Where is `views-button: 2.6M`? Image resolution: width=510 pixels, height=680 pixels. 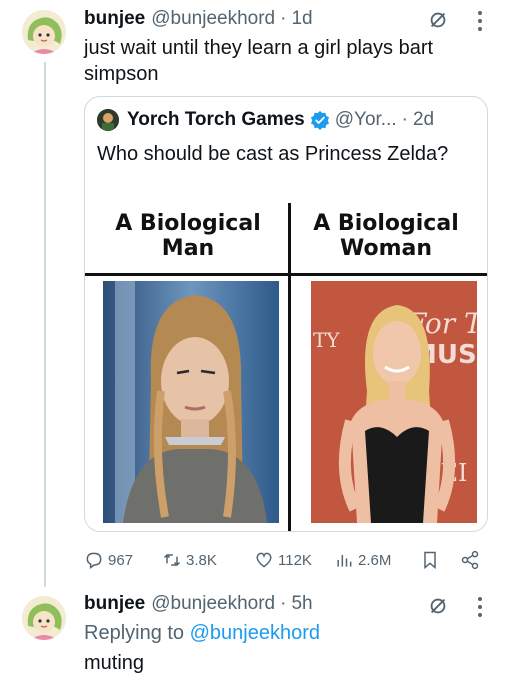 views-button: 2.6M is located at coordinates (362, 560).